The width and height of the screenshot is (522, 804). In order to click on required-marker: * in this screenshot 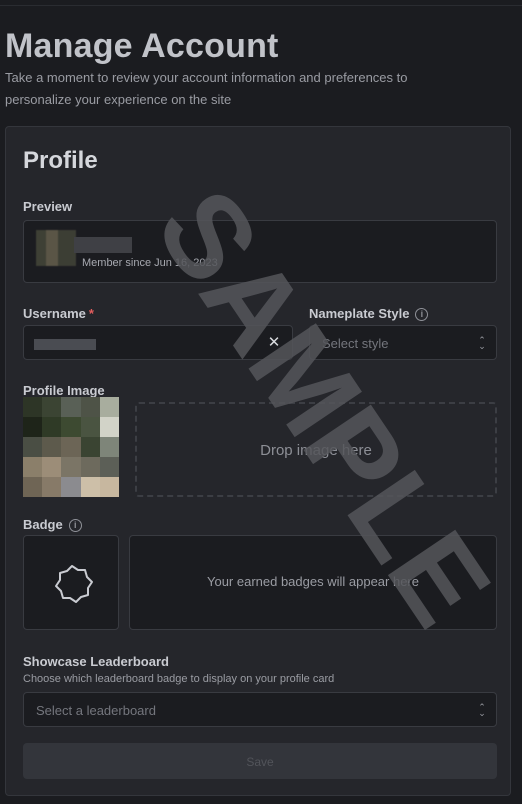, I will do `click(91, 313)`.